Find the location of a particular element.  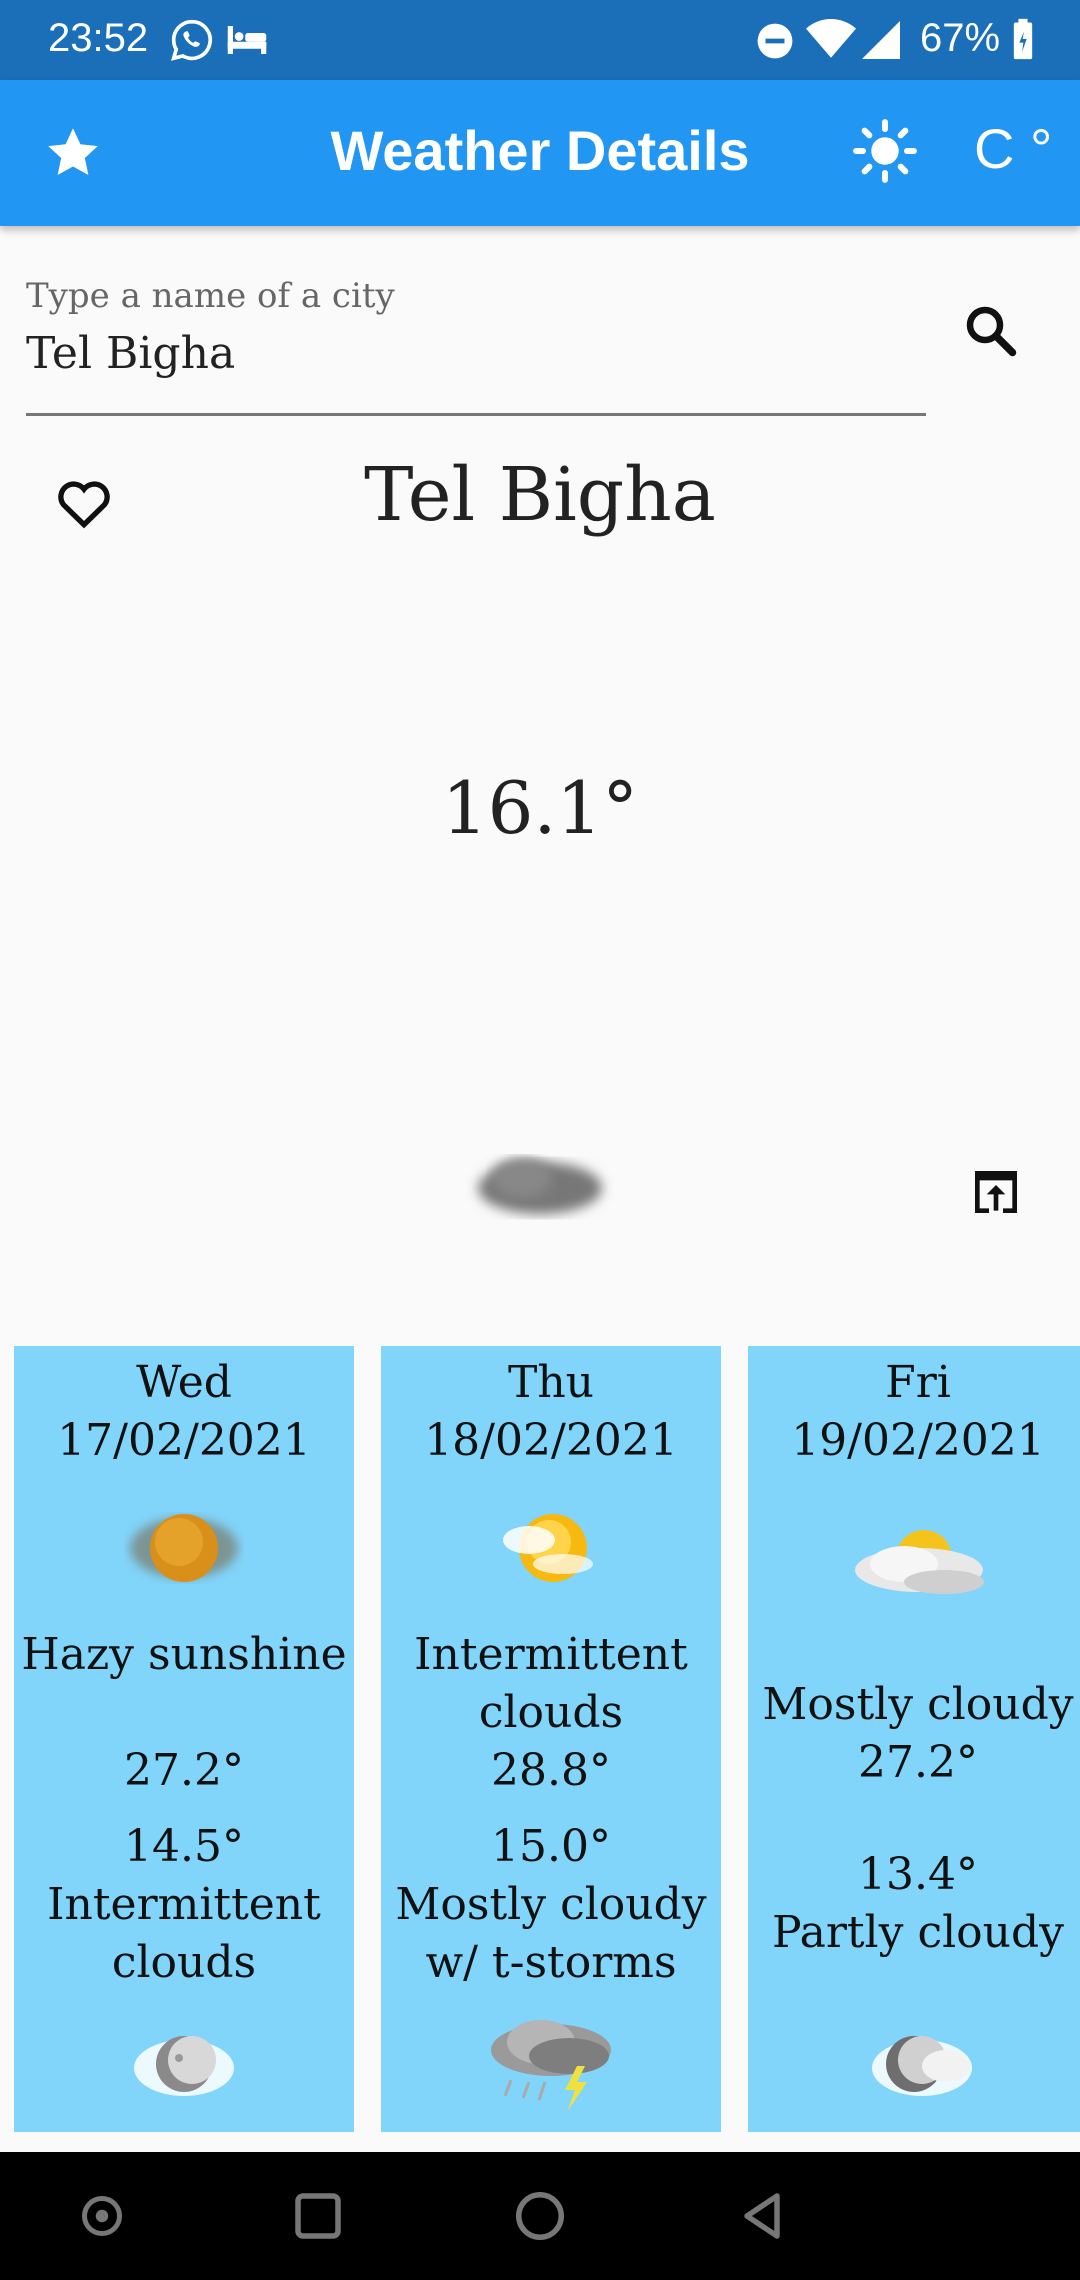

signal-icon is located at coordinates (881, 40).